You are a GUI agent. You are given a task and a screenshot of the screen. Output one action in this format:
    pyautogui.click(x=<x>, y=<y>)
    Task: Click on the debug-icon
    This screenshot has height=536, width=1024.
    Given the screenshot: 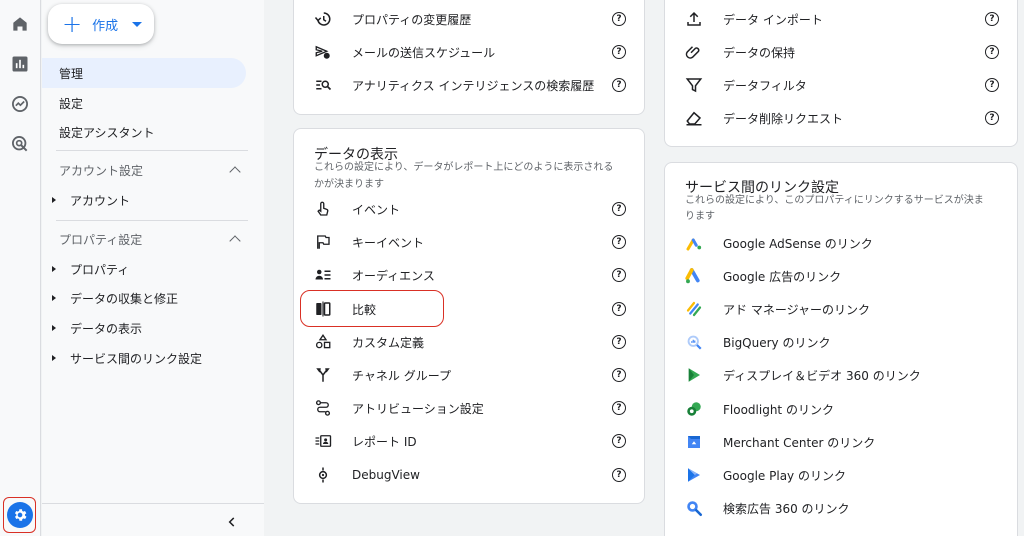 What is the action you would take?
    pyautogui.click(x=323, y=475)
    